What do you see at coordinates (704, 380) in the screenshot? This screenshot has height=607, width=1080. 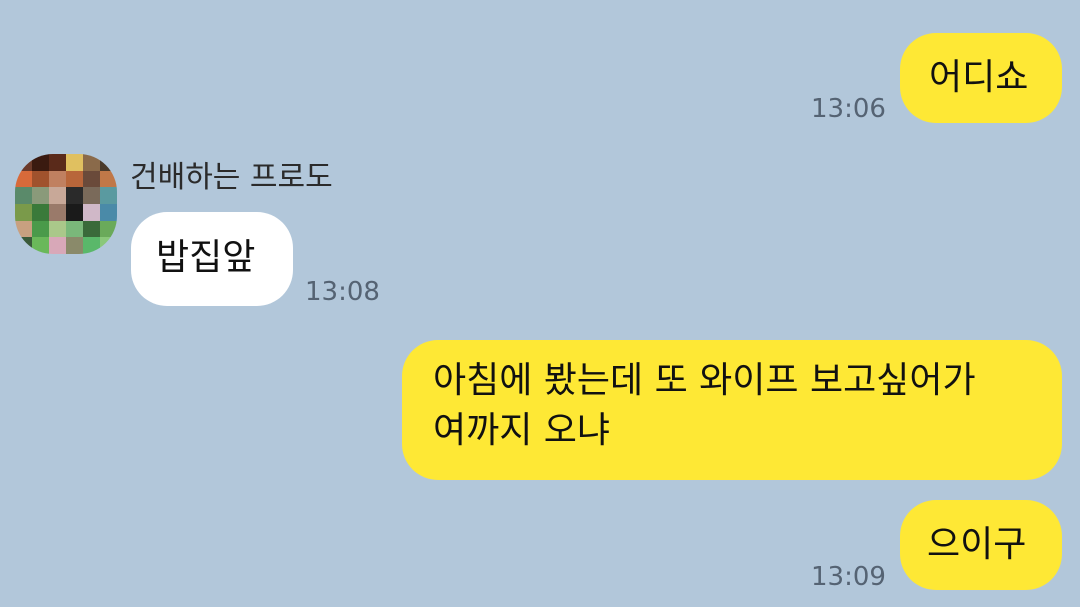 I see `message-text-line: 아침에 봤는데 또 와이프 보고싶어가` at bounding box center [704, 380].